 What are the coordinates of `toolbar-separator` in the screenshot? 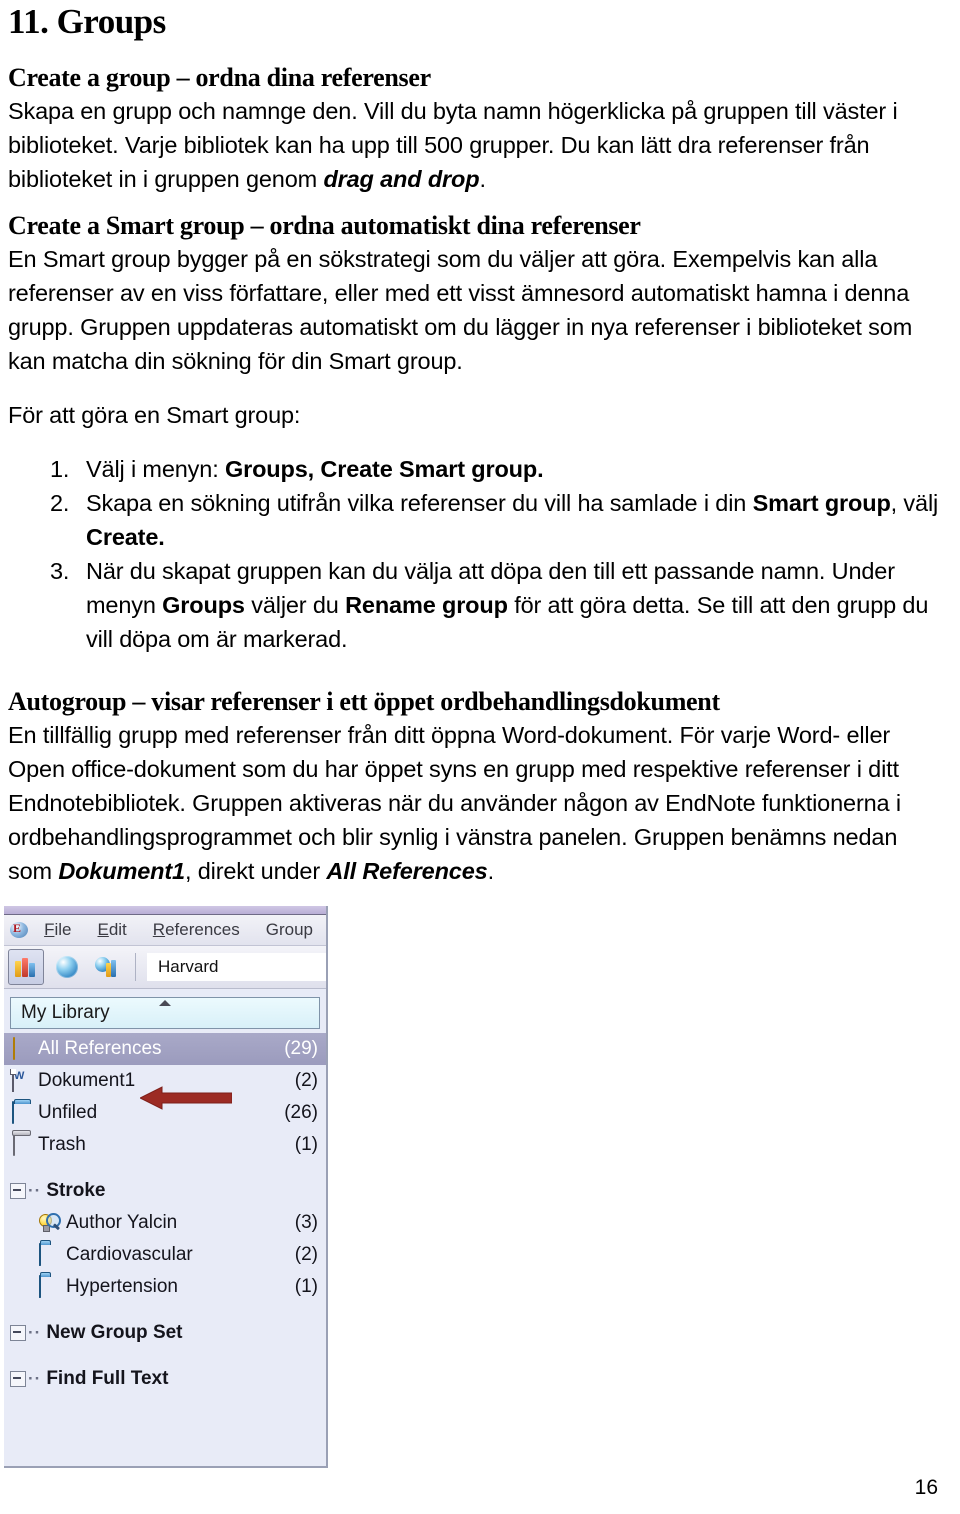 It's located at (135, 967).